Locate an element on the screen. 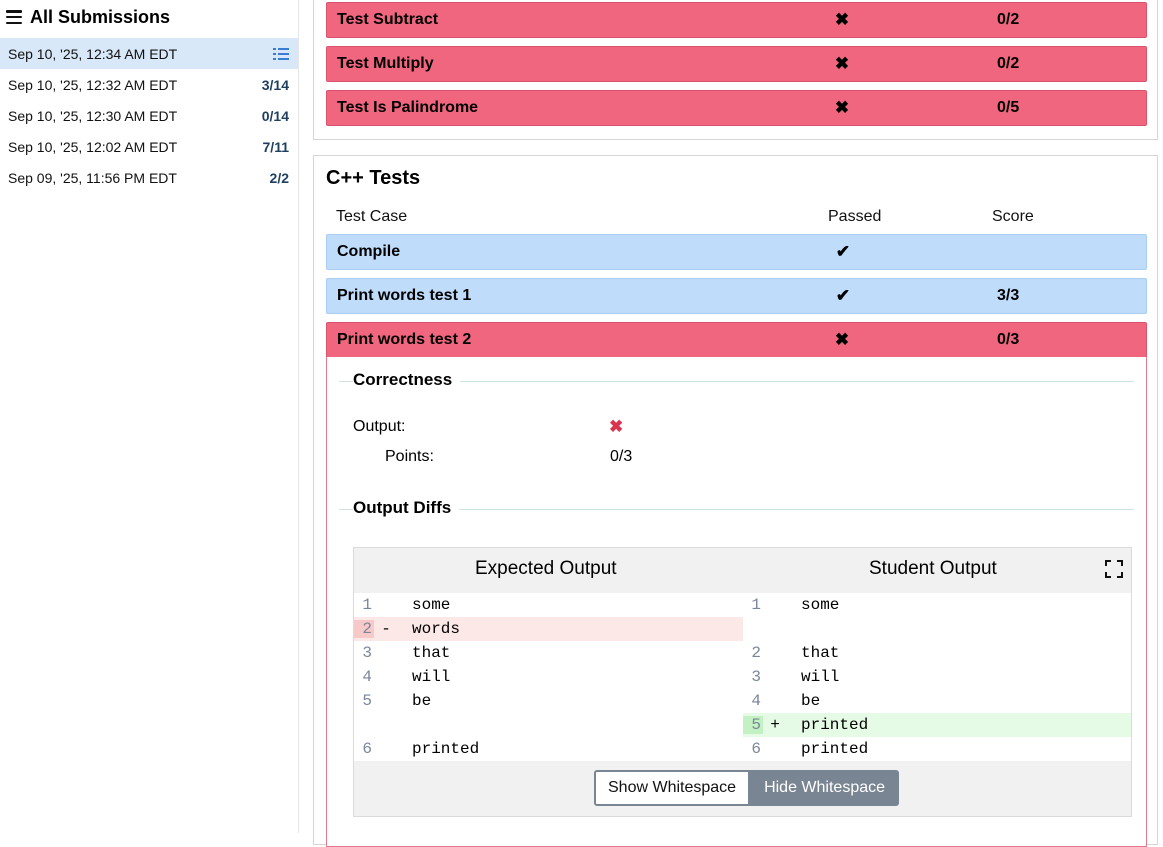  test-row: Print words test 1 ✔ 3/3 is located at coordinates (736, 296).